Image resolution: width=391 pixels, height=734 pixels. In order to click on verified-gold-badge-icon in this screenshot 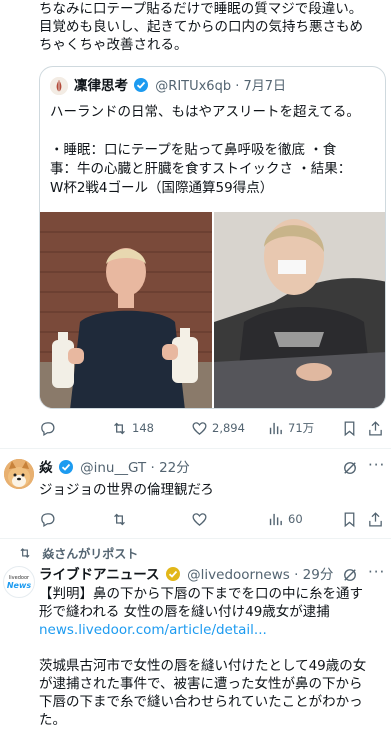, I will do `click(172, 574)`.